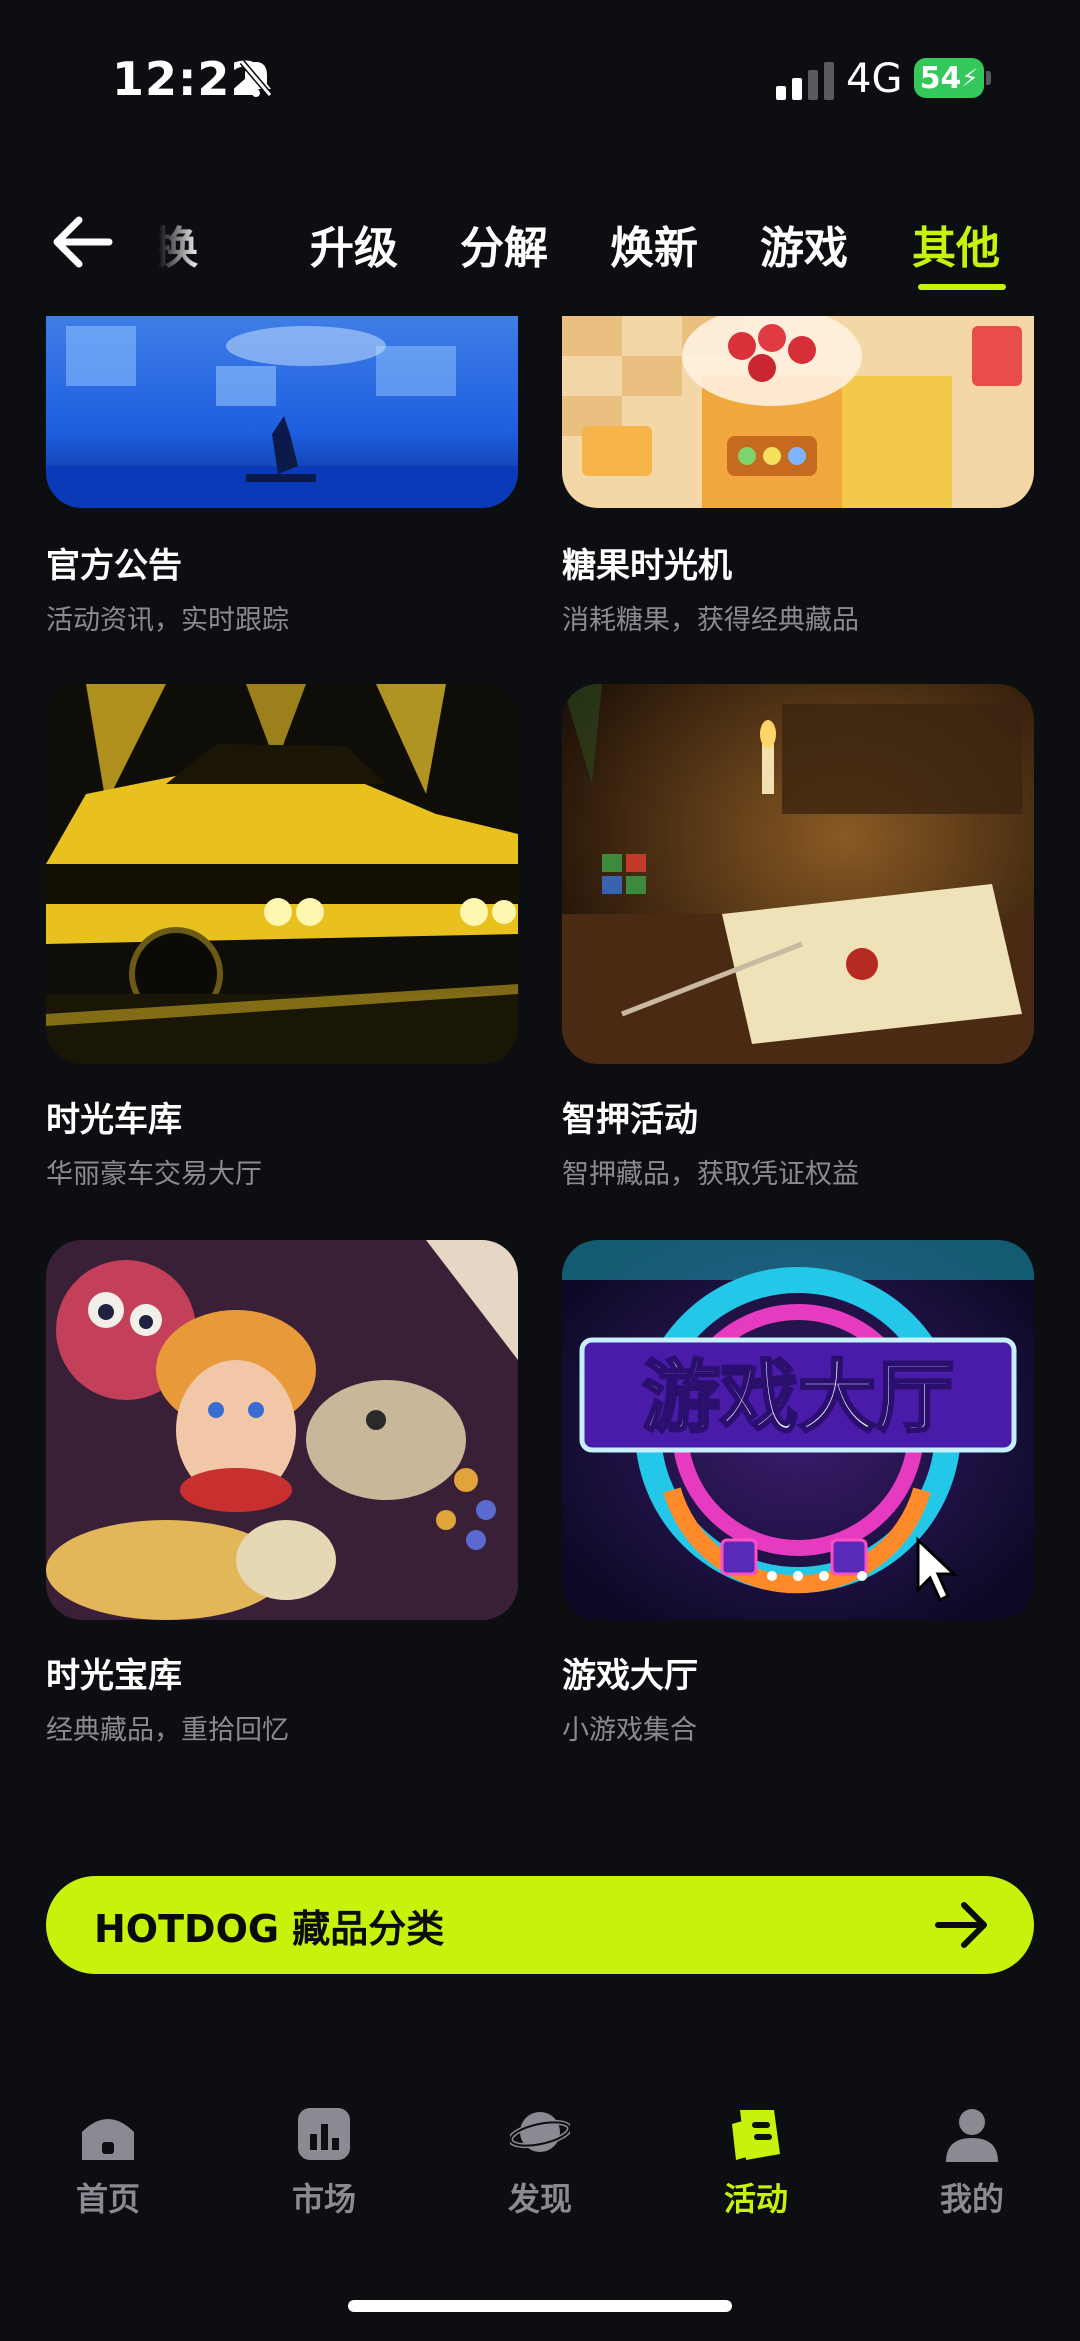 This screenshot has height=2341, width=1080. What do you see at coordinates (165, 245) in the screenshot?
I see `tab-fade` at bounding box center [165, 245].